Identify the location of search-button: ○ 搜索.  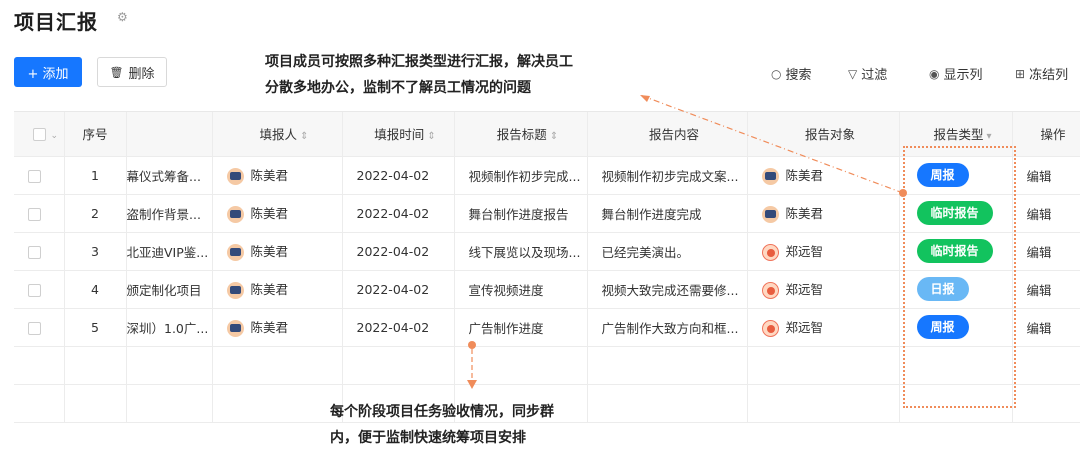
(791, 74).